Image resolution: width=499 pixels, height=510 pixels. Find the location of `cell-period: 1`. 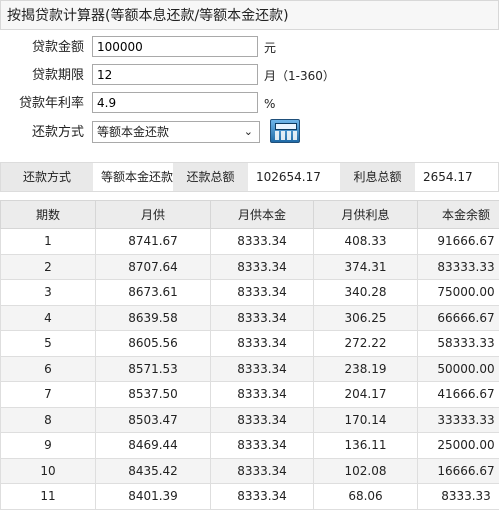

cell-period: 1 is located at coordinates (48, 242).